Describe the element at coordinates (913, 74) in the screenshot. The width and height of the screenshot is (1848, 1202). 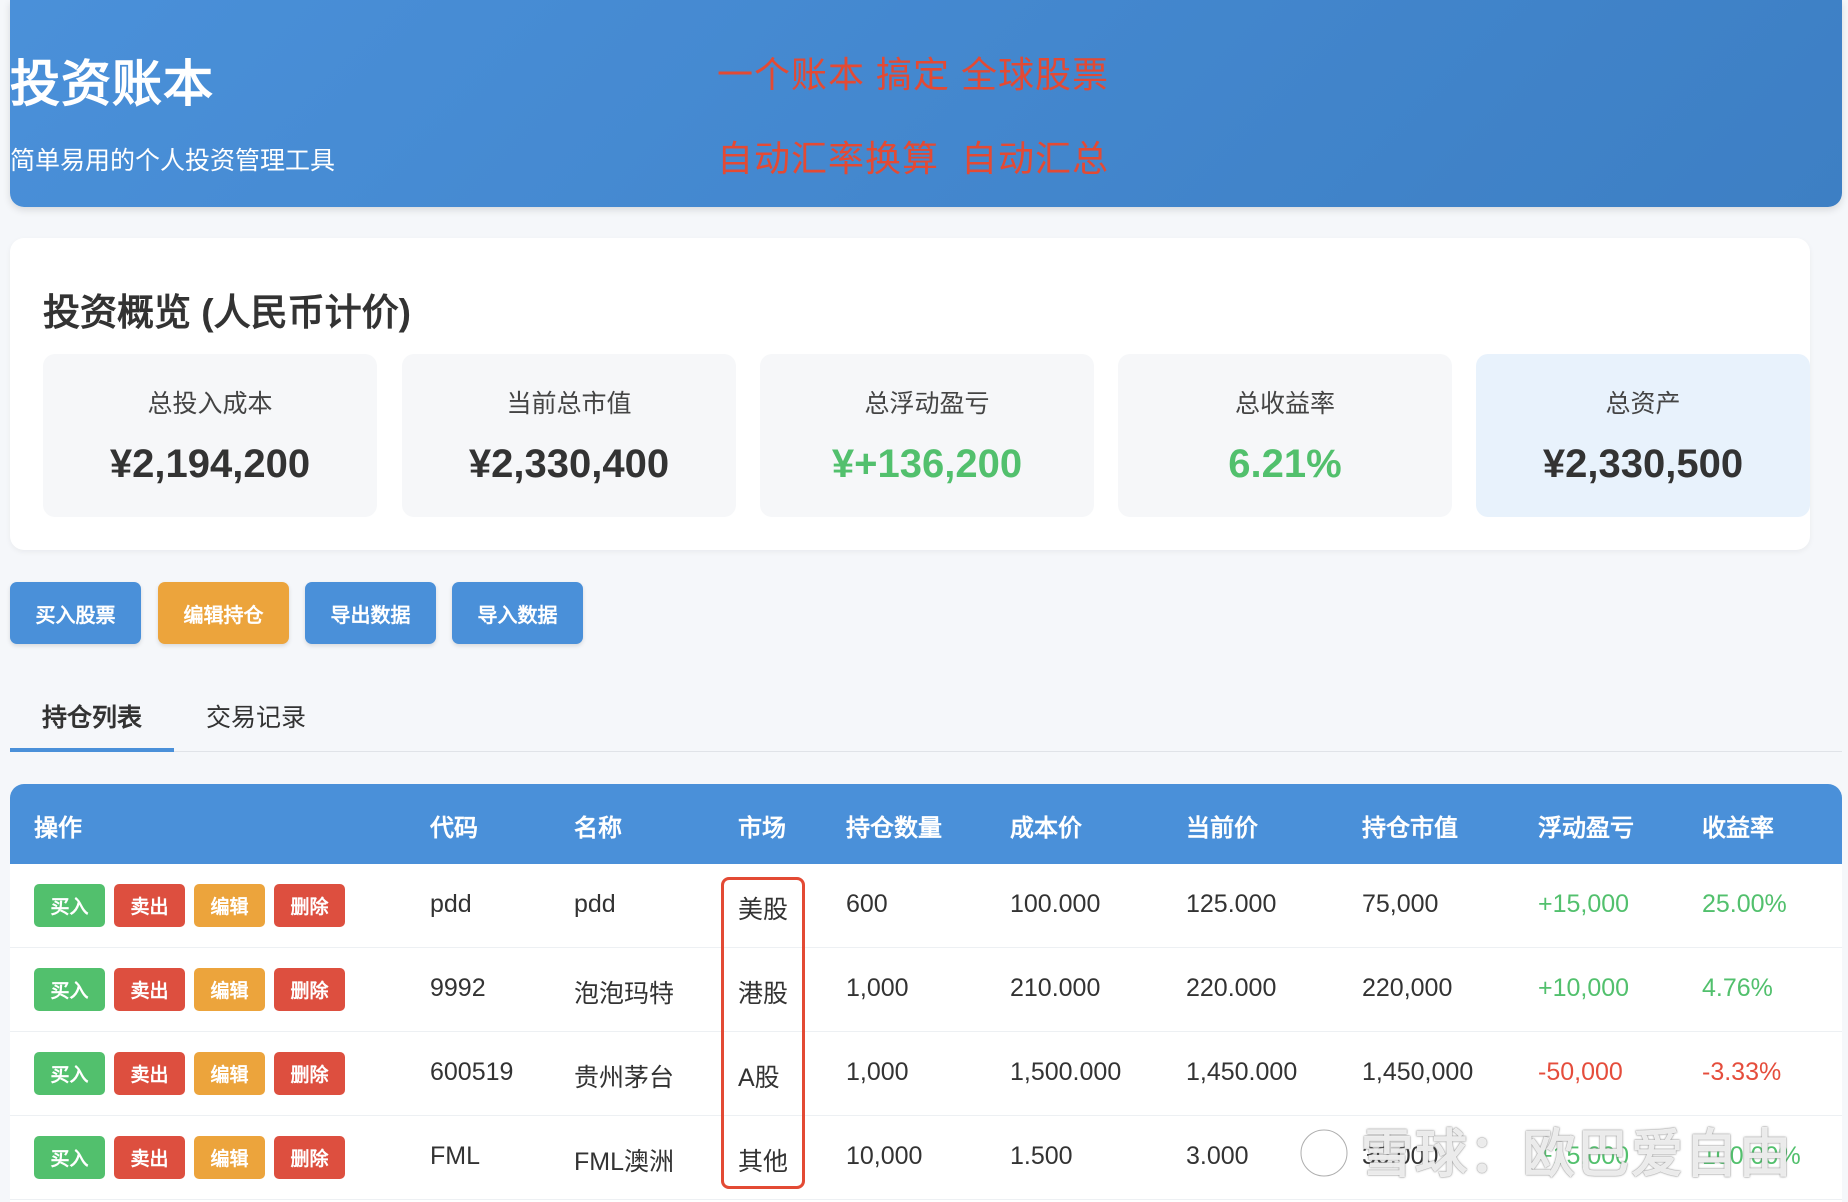
I see `slogan-line-1: 一个账本 搞定 全球股票` at that location.